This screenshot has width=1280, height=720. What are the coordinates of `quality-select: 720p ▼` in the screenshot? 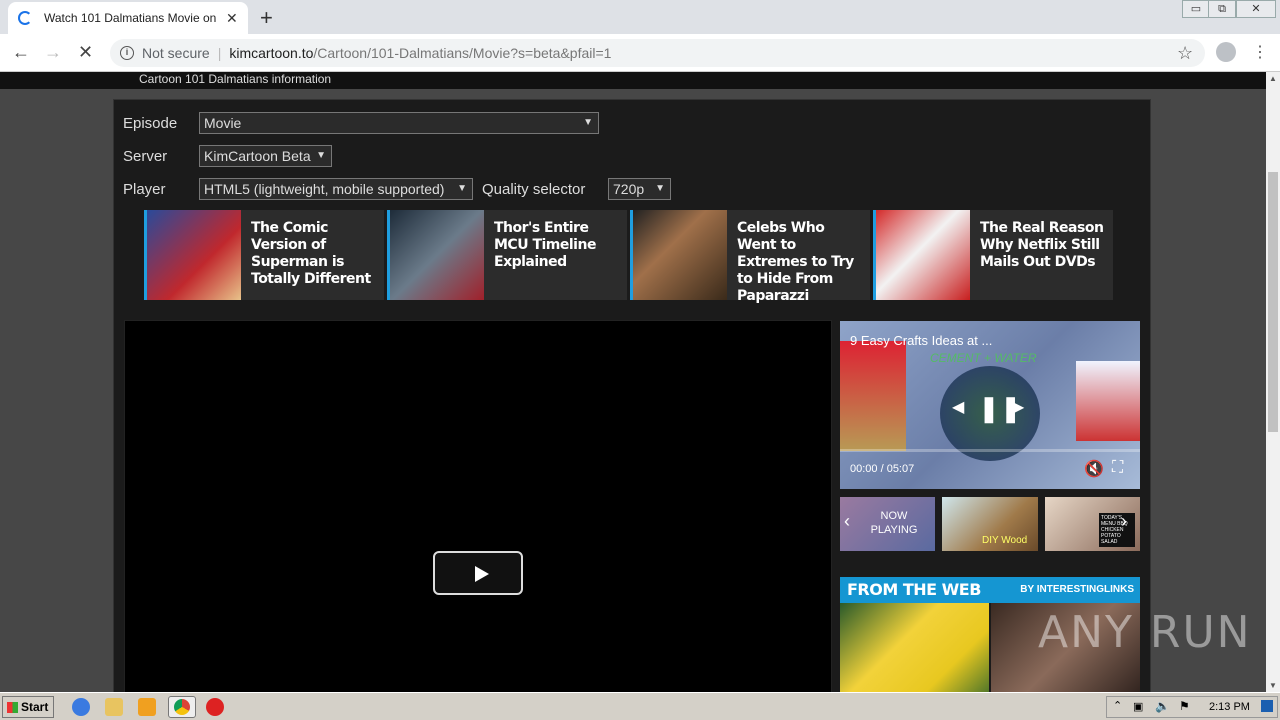 It's located at (639, 189).